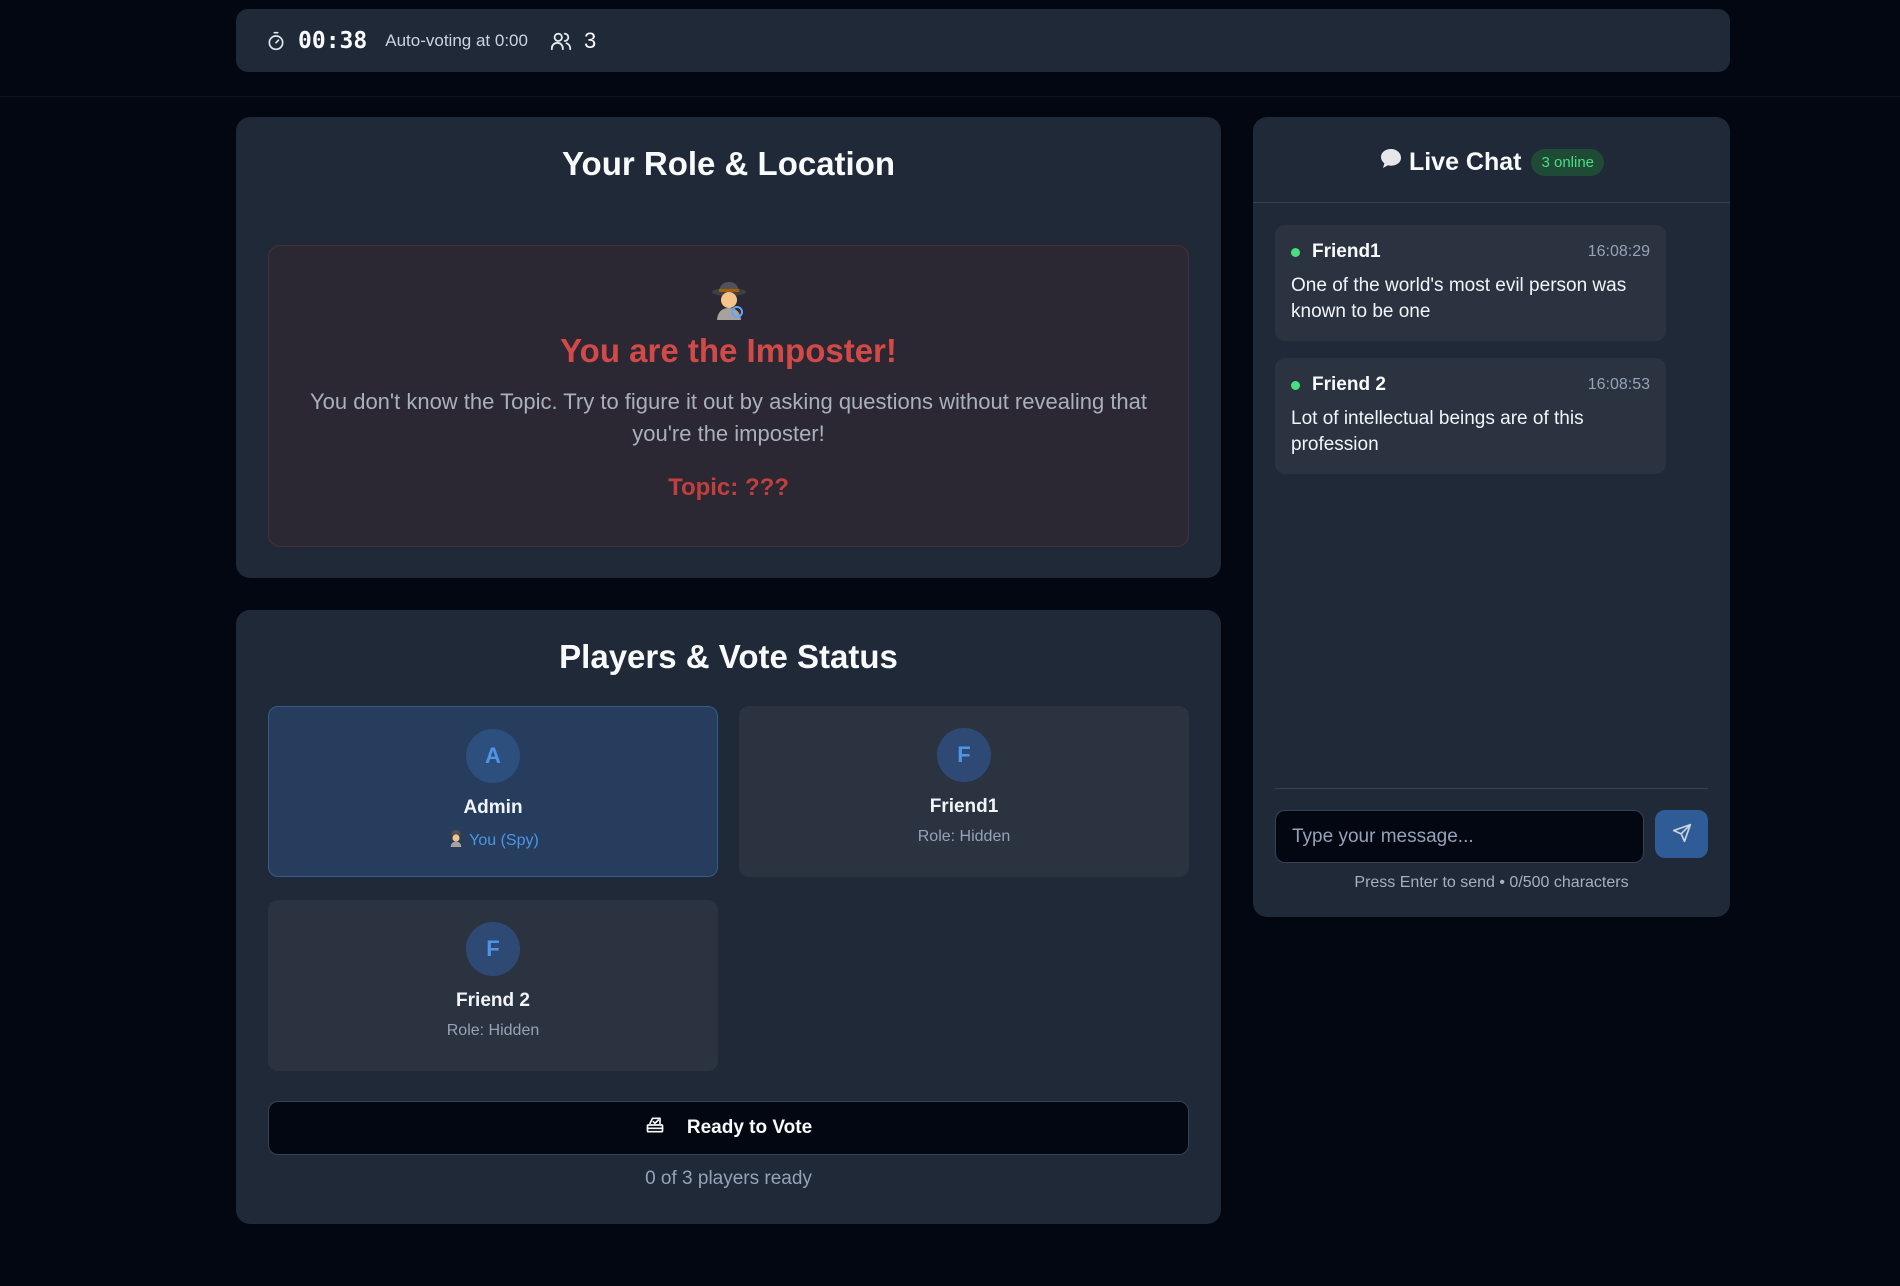 Image resolution: width=1900 pixels, height=1286 pixels. What do you see at coordinates (1346, 251) in the screenshot?
I see `chat-message-author: Friend1` at bounding box center [1346, 251].